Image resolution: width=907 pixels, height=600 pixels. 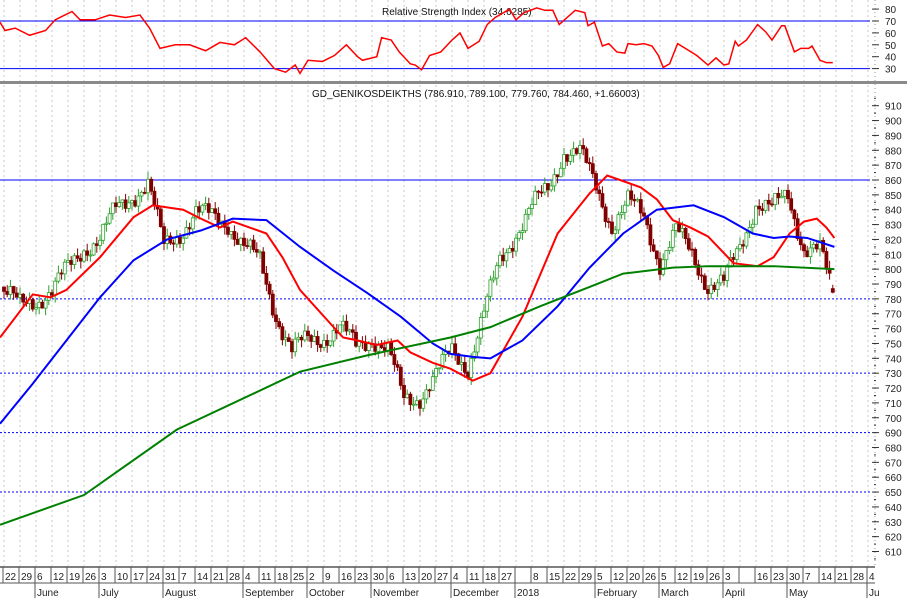 What do you see at coordinates (536, 577) in the screenshot?
I see `x-tick-label: 8` at bounding box center [536, 577].